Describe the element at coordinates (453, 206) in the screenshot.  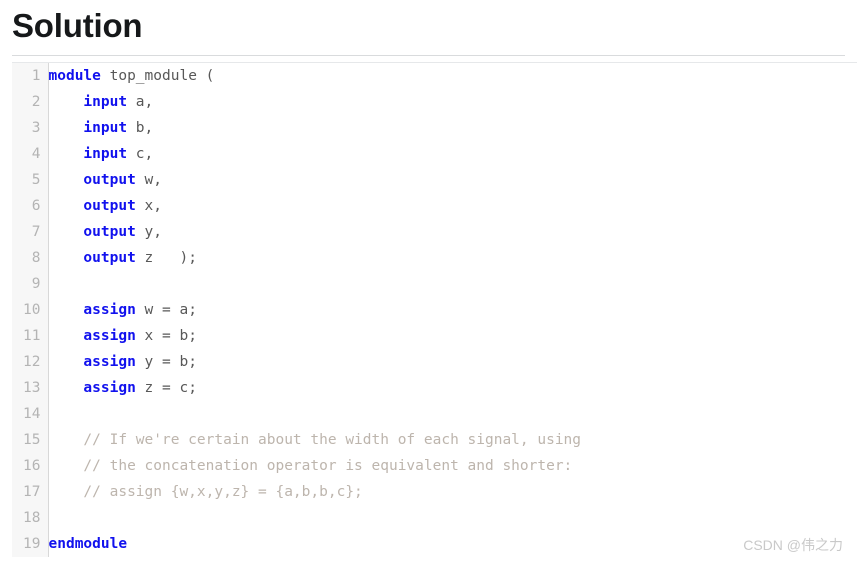
I see `code-line: output x,` at that location.